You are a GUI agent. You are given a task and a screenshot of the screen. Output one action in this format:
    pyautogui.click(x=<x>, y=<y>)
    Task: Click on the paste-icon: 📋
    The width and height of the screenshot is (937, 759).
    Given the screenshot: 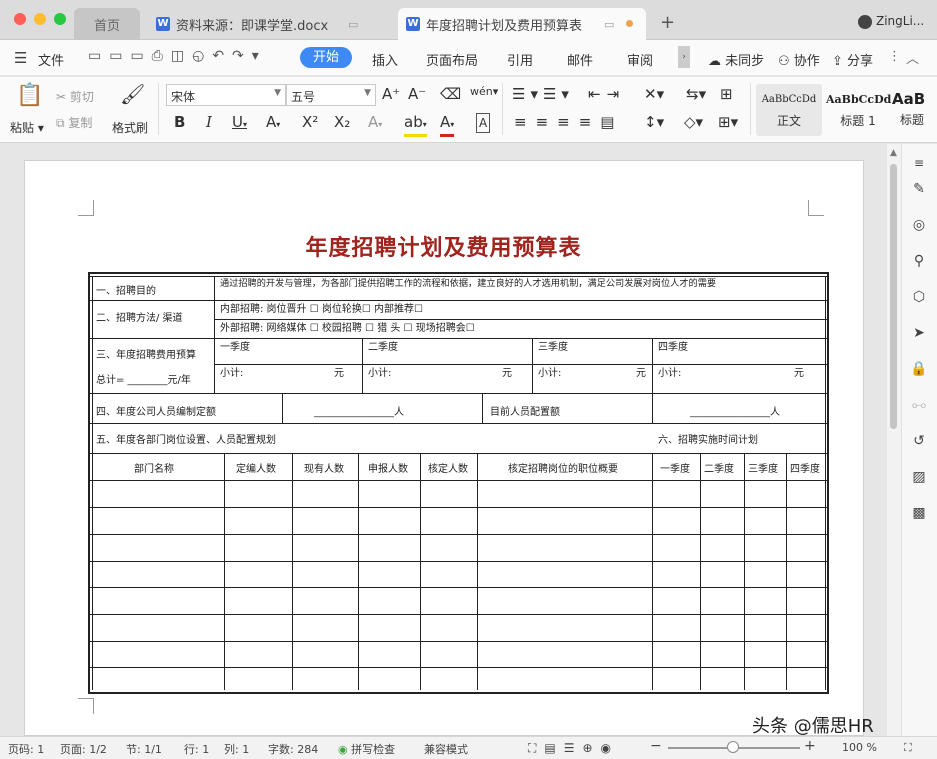 What is the action you would take?
    pyautogui.click(x=29, y=96)
    